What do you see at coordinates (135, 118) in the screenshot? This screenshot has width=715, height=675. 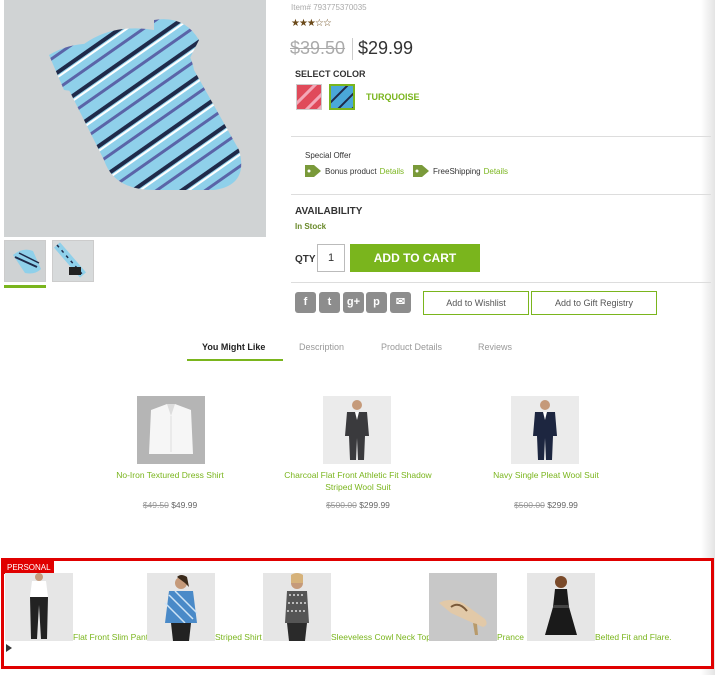 I see `product-main-image` at bounding box center [135, 118].